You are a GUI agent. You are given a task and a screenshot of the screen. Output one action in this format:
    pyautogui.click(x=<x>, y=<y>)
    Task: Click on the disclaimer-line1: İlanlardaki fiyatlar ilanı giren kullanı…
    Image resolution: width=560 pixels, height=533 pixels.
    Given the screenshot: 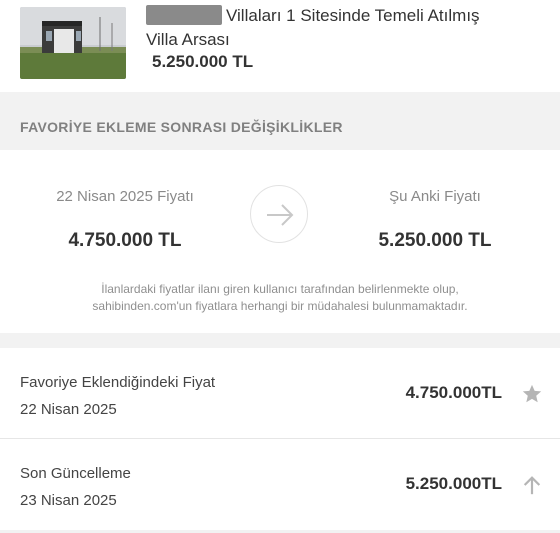 What is the action you would take?
    pyautogui.click(x=280, y=289)
    